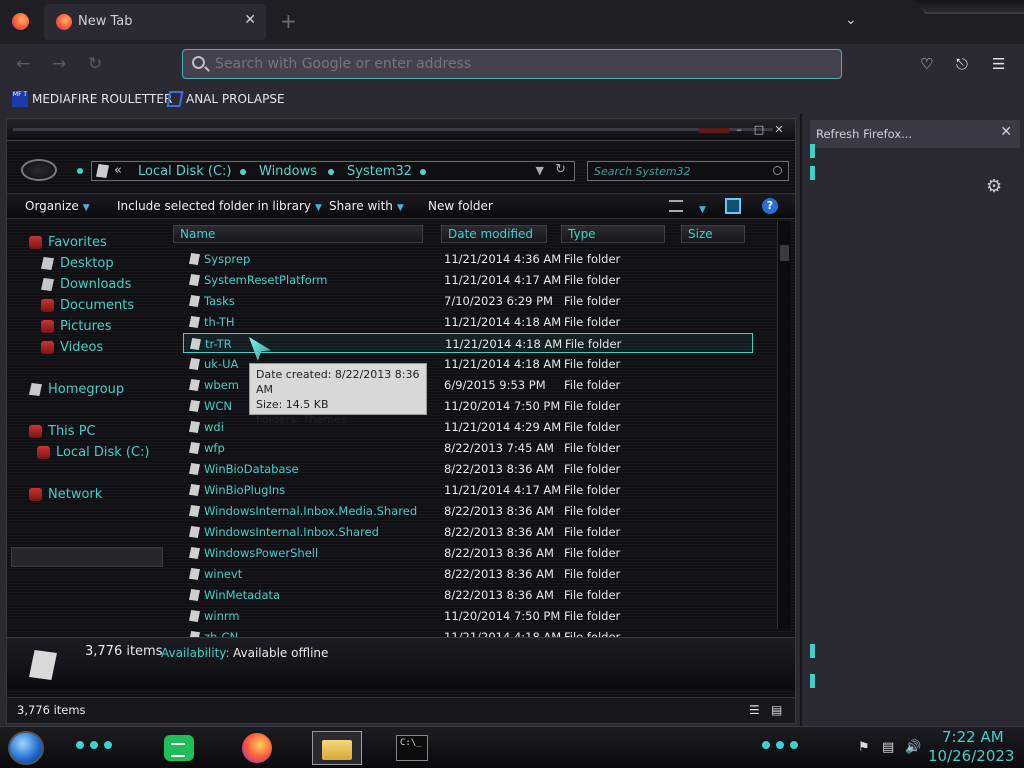  Describe the element at coordinates (379, 171) in the screenshot. I see `breadcrumb-system32: System32` at that location.